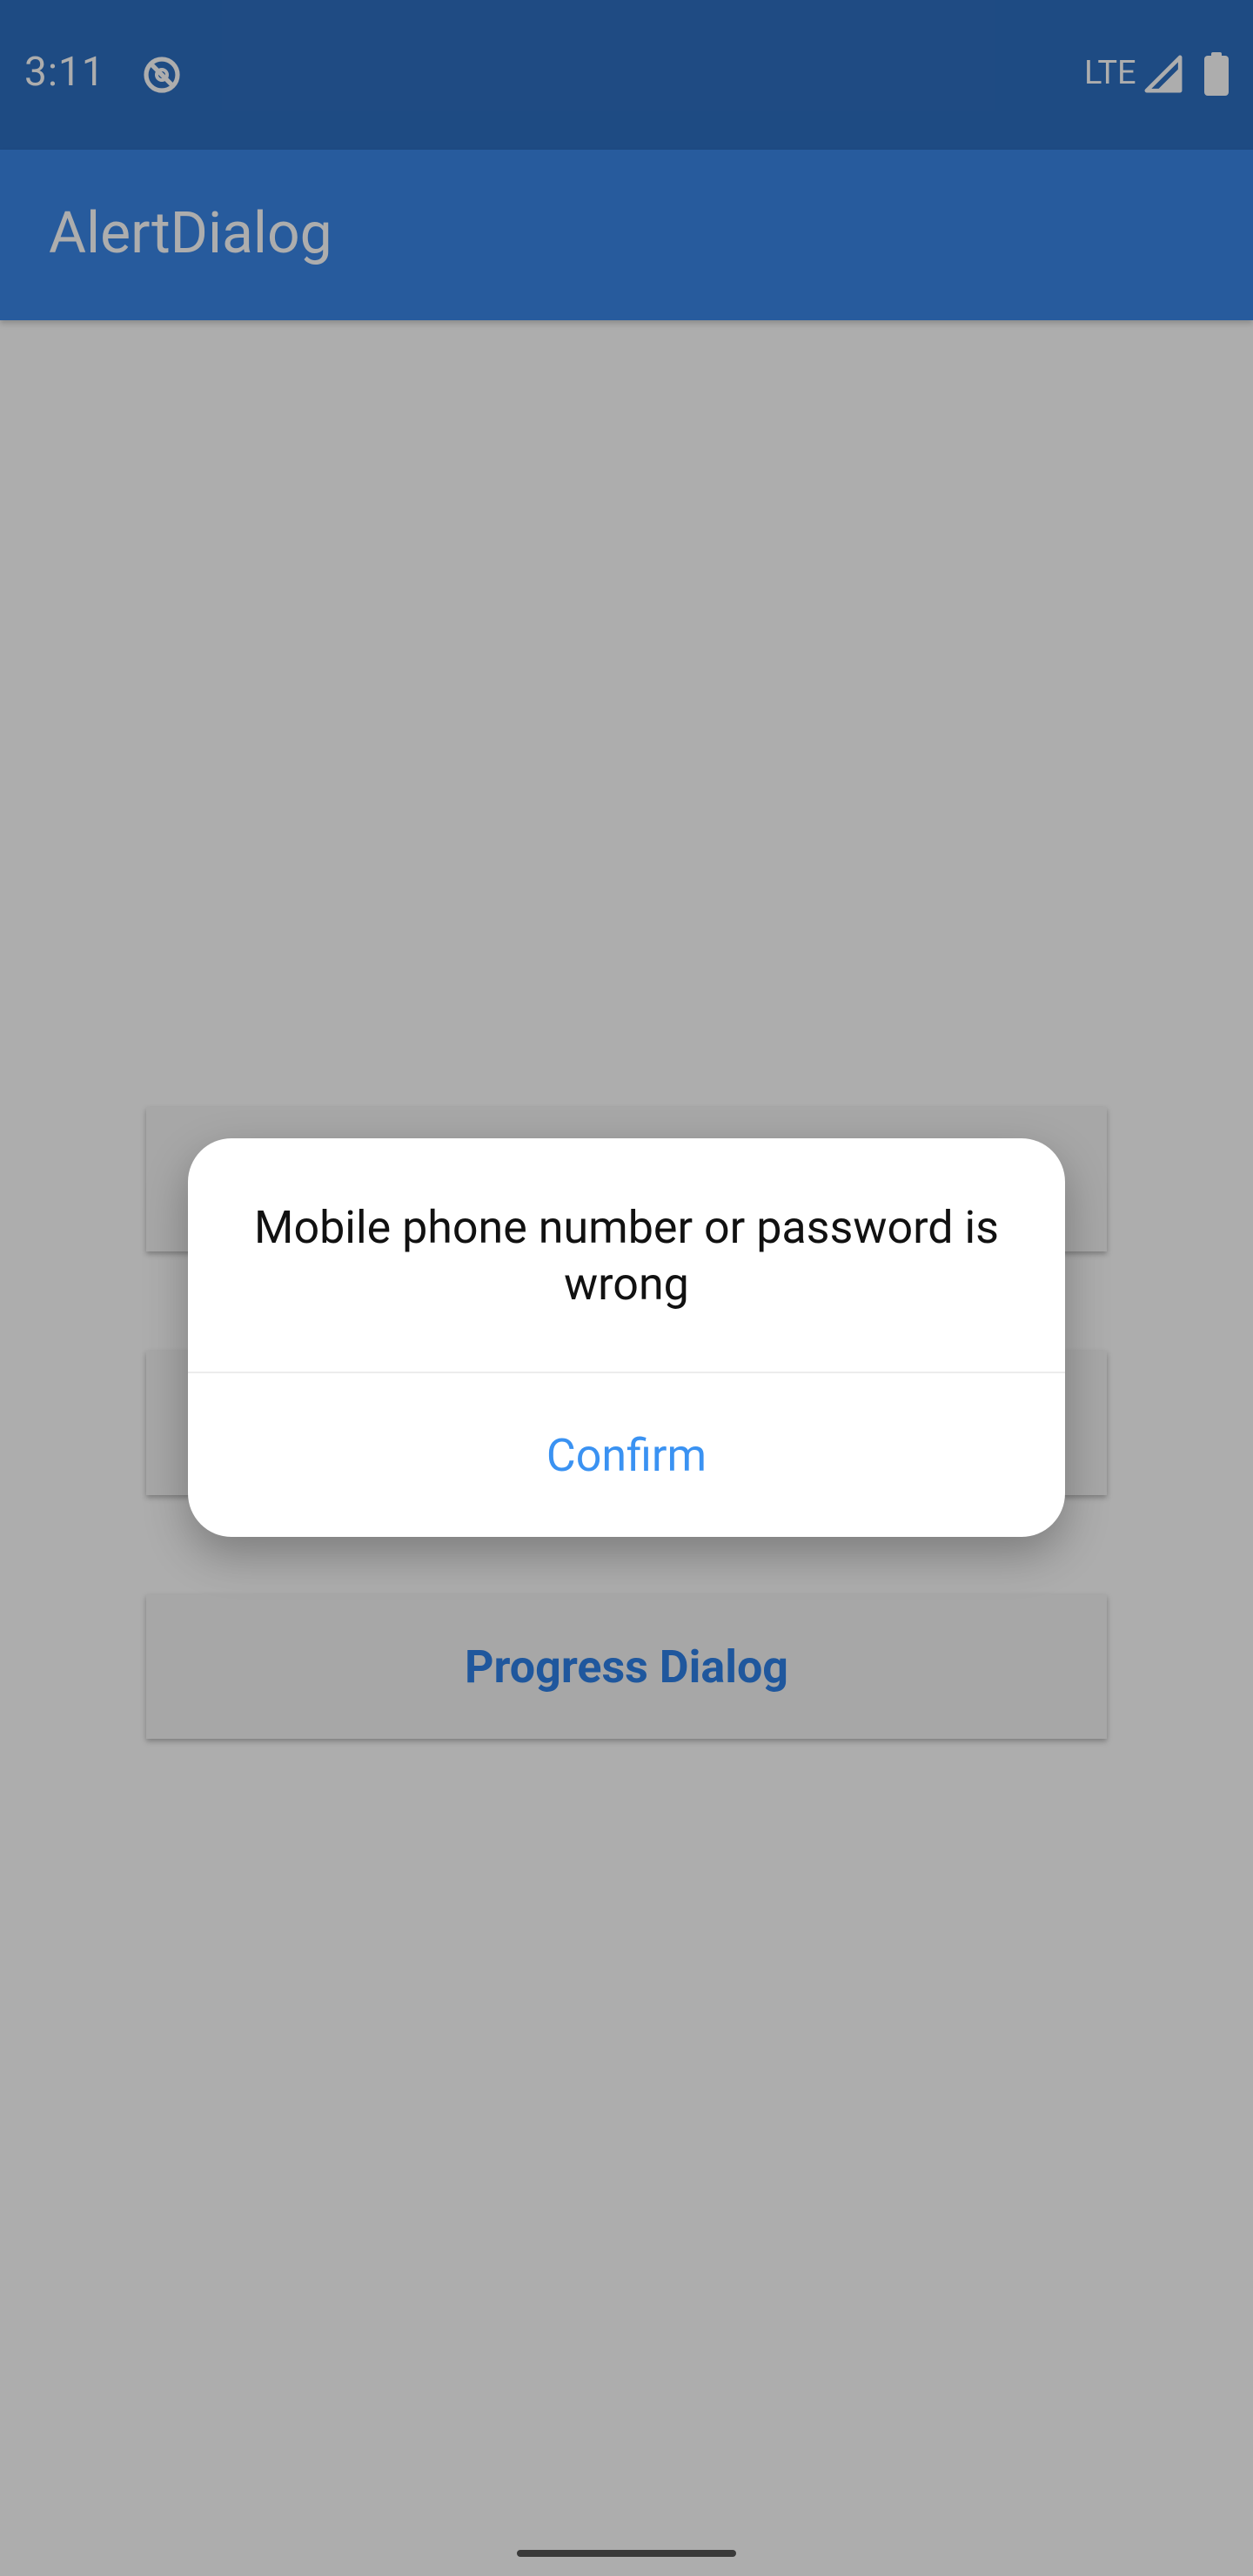 The image size is (1253, 2576). I want to click on home-indicator, so click(626, 2554).